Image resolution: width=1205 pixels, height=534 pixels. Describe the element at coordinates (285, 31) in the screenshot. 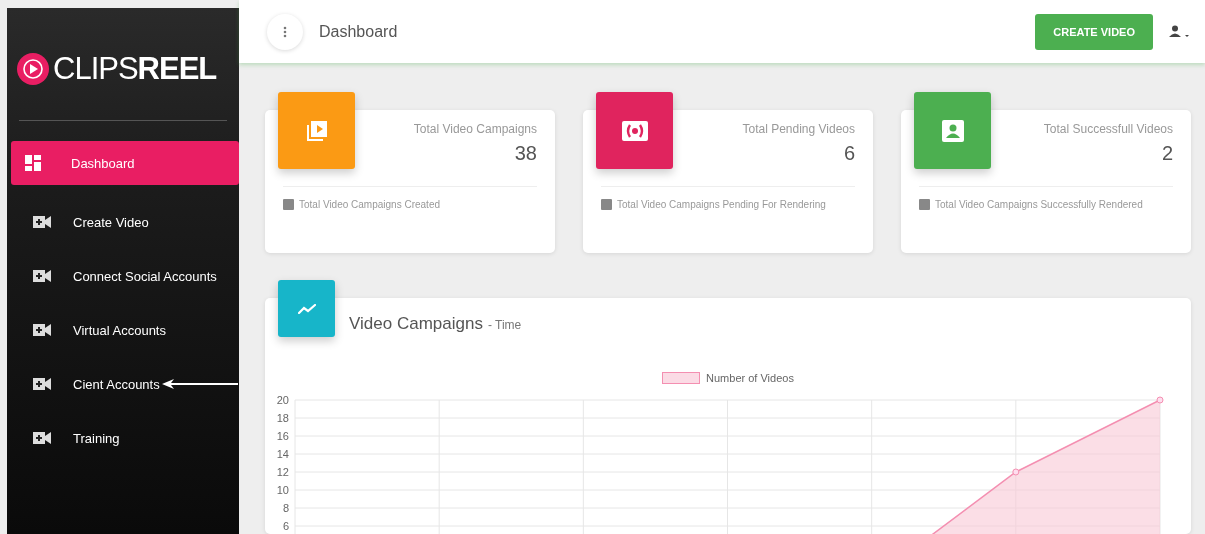

I see `more-vertical-icon` at that location.